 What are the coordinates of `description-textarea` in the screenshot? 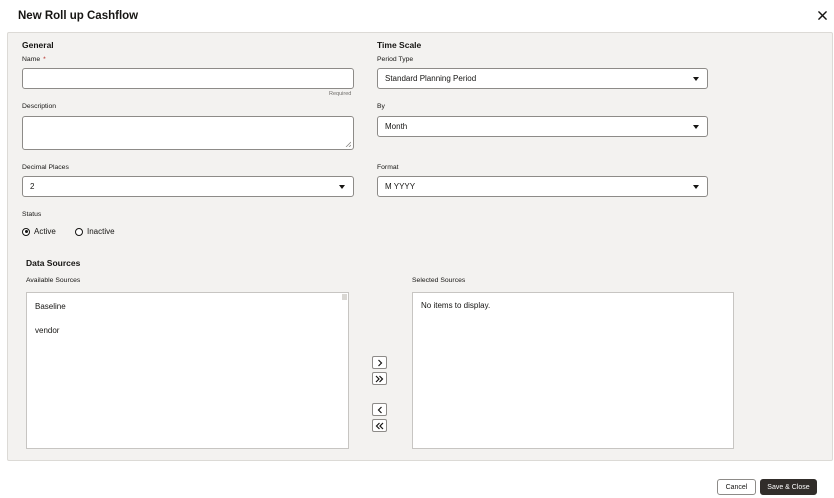 It's located at (188, 133).